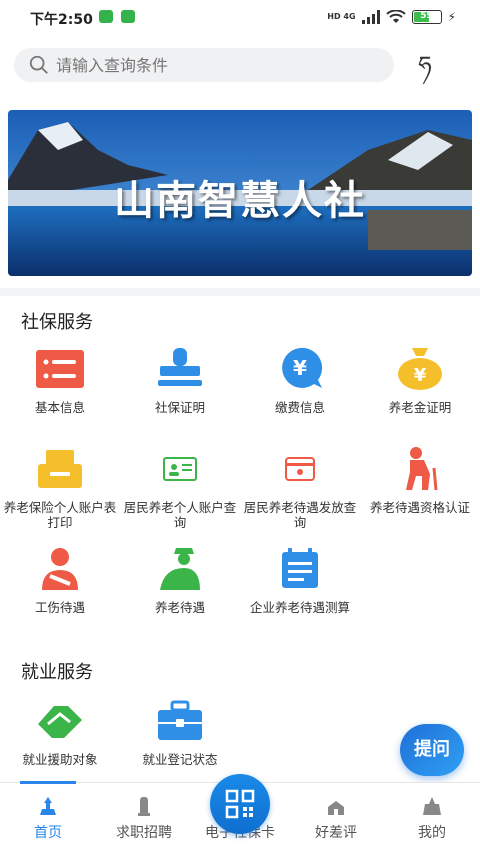  What do you see at coordinates (61, 20) in the screenshot?
I see `status-time: 下午2:50` at bounding box center [61, 20].